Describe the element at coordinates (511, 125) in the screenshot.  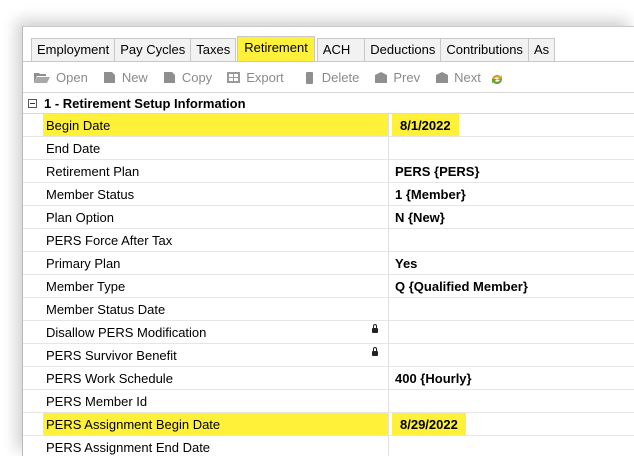
I see `row-value: 8/1/2022` at that location.